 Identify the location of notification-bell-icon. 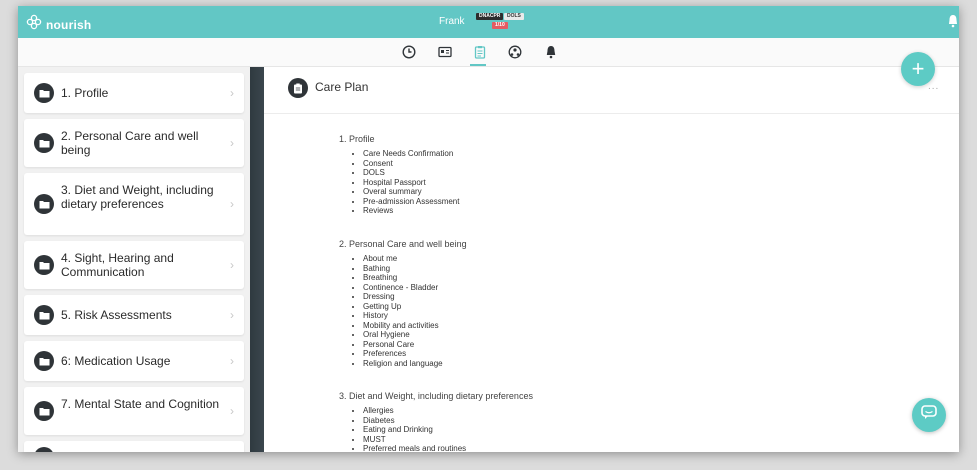
(953, 23).